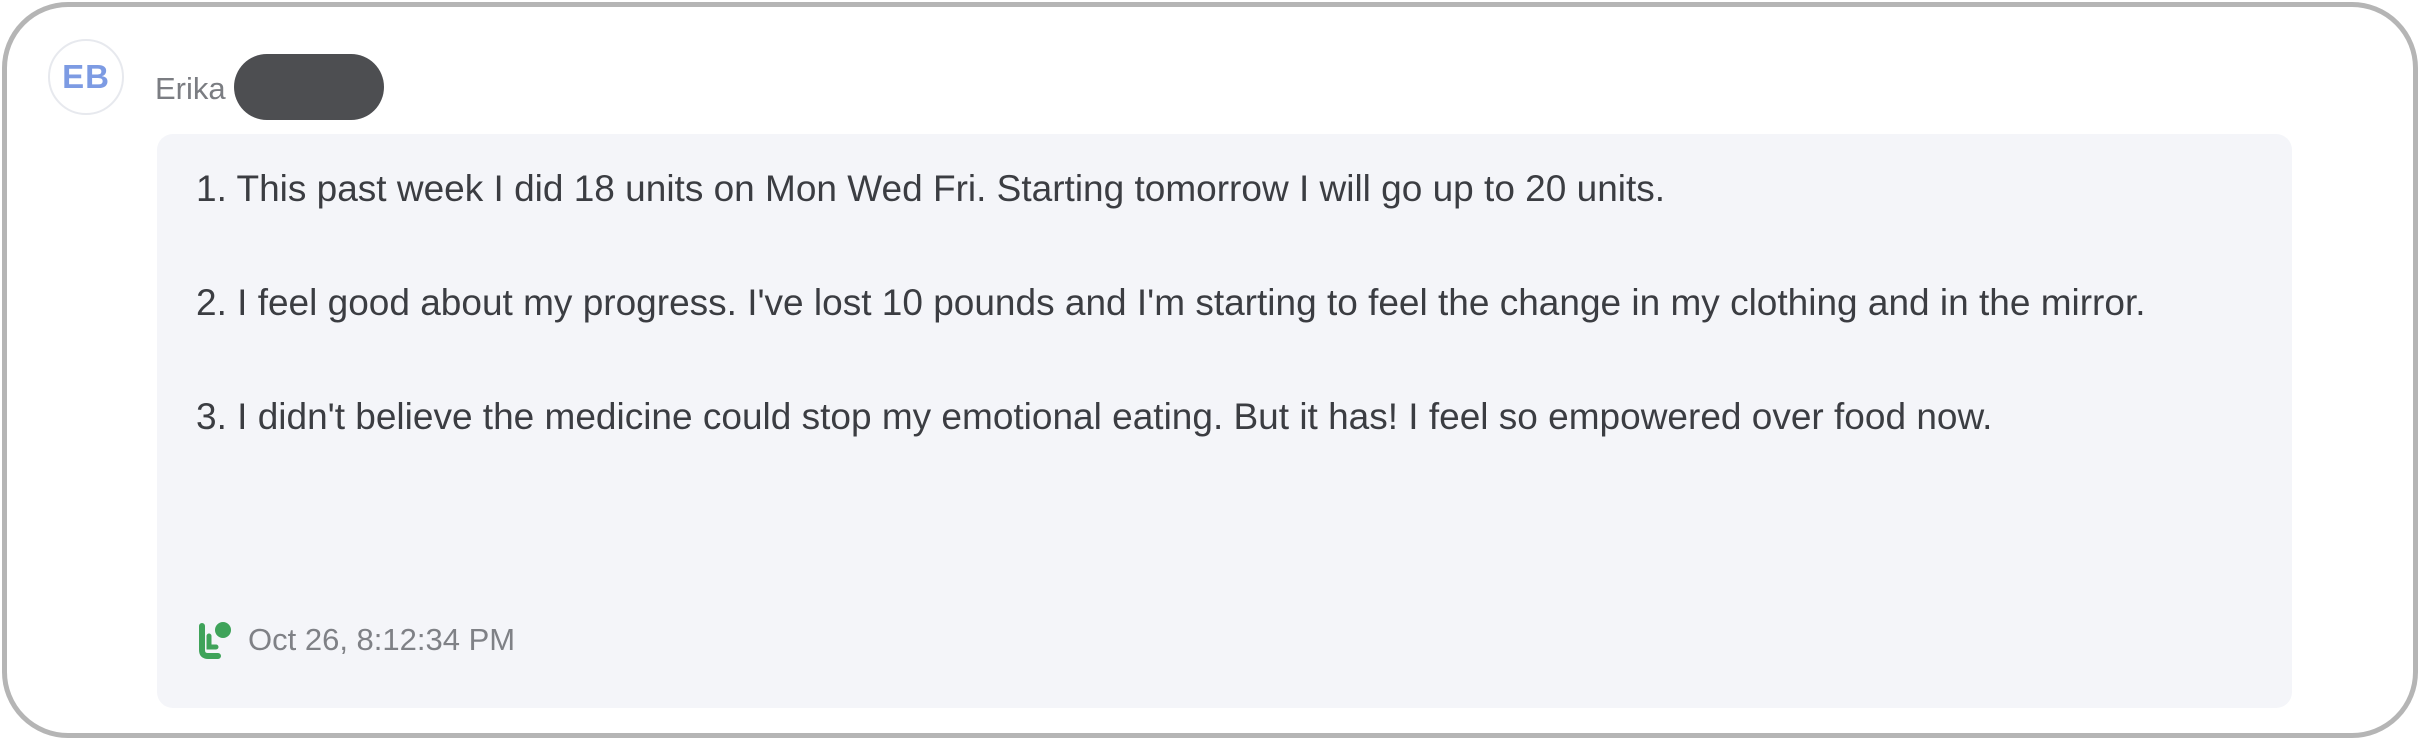 Image resolution: width=2428 pixels, height=748 pixels. I want to click on message-meta: Oct 26, 8:12:34 PM, so click(355, 640).